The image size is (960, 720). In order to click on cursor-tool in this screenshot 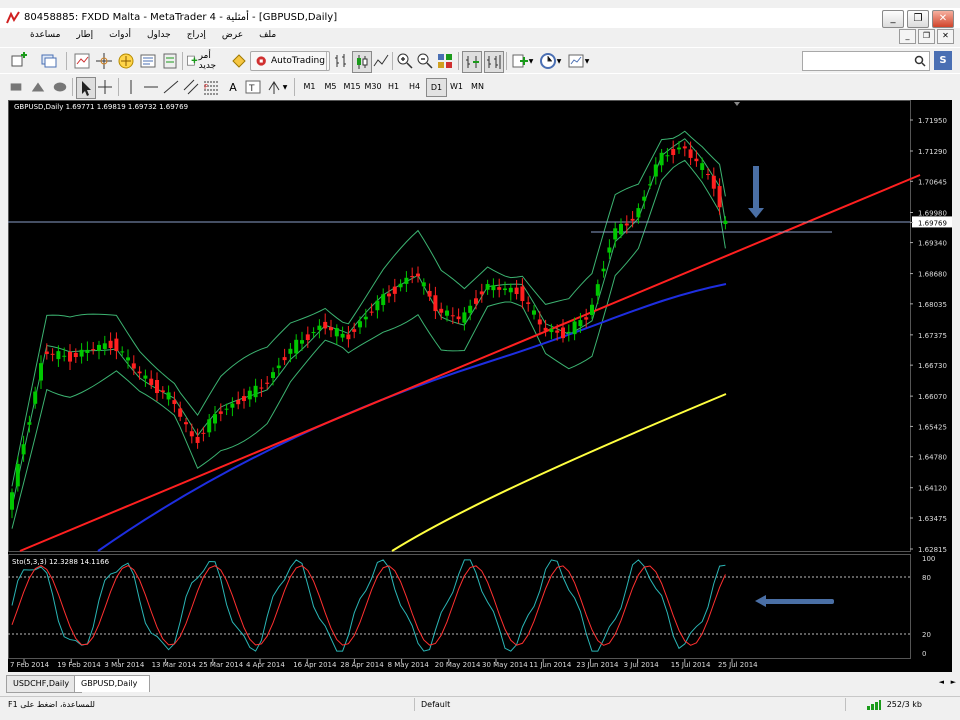, I will do `click(86, 88)`.